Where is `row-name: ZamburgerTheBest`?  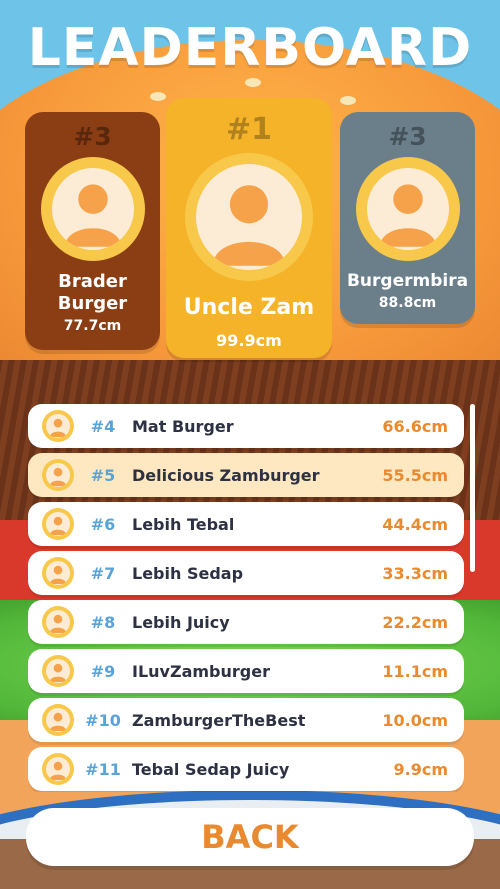
row-name: ZamburgerTheBest is located at coordinates (219, 720).